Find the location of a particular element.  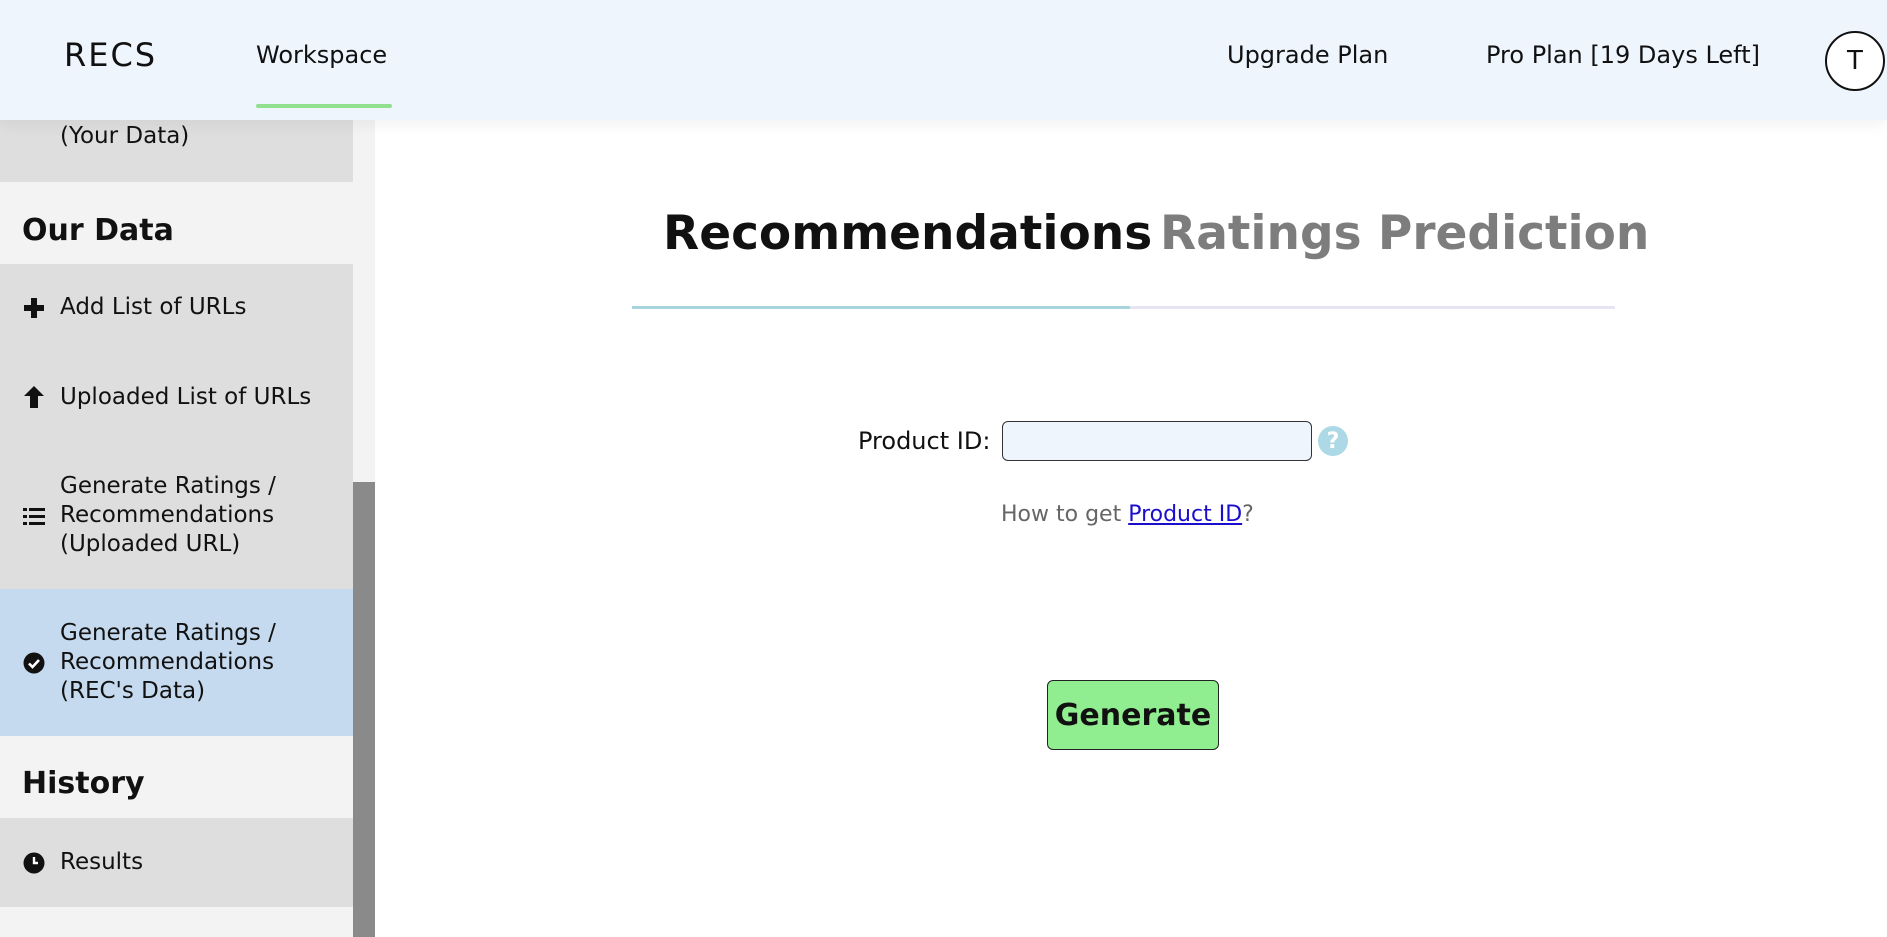

sidebar-item-add-list: Add List of URLs is located at coordinates (176, 308).